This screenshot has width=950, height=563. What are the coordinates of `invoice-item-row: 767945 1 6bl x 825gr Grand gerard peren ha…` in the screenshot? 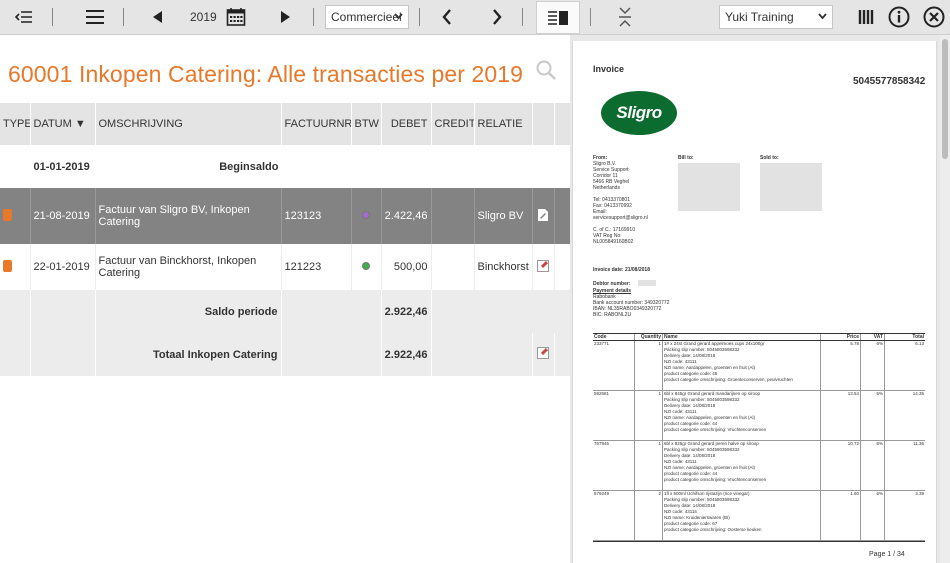 It's located at (759, 466).